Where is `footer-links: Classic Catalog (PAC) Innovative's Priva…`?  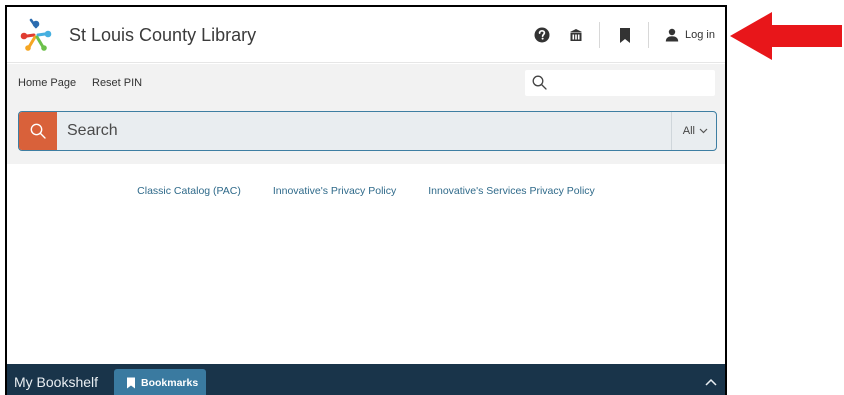
footer-links: Classic Catalog (PAC) Innovative's Priva… is located at coordinates (366, 191).